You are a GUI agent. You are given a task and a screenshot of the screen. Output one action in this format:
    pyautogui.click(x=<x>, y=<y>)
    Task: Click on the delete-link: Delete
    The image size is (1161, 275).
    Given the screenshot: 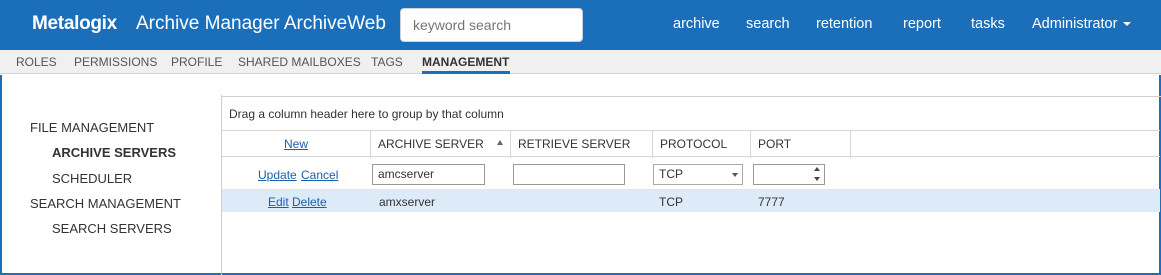 What is the action you would take?
    pyautogui.click(x=309, y=202)
    